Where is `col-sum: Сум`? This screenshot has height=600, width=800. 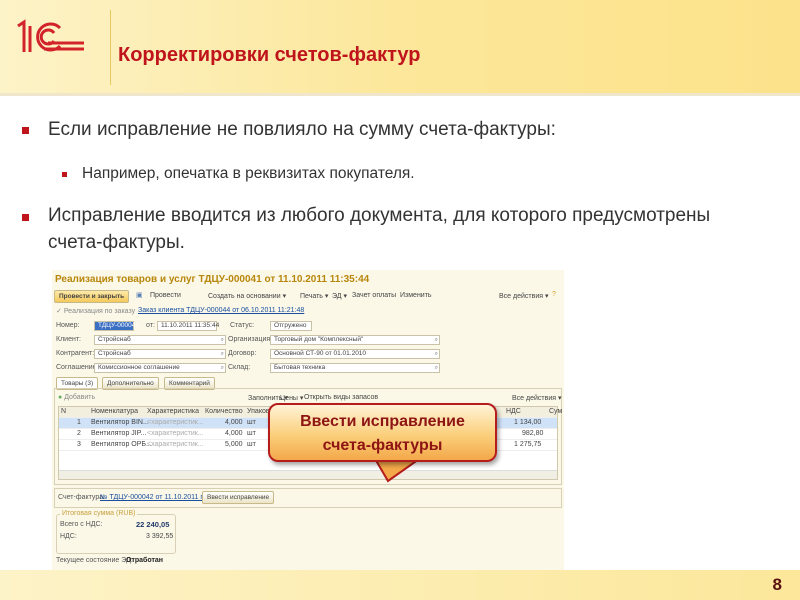 col-sum: Сум is located at coordinates (555, 411).